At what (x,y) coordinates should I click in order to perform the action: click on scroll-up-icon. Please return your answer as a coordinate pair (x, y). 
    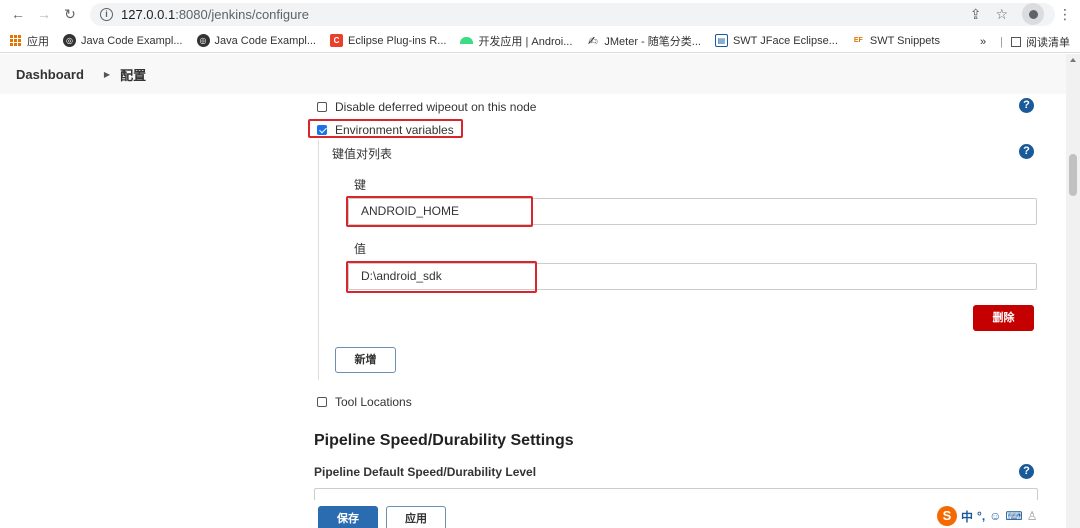
    Looking at the image, I should click on (1073, 60).